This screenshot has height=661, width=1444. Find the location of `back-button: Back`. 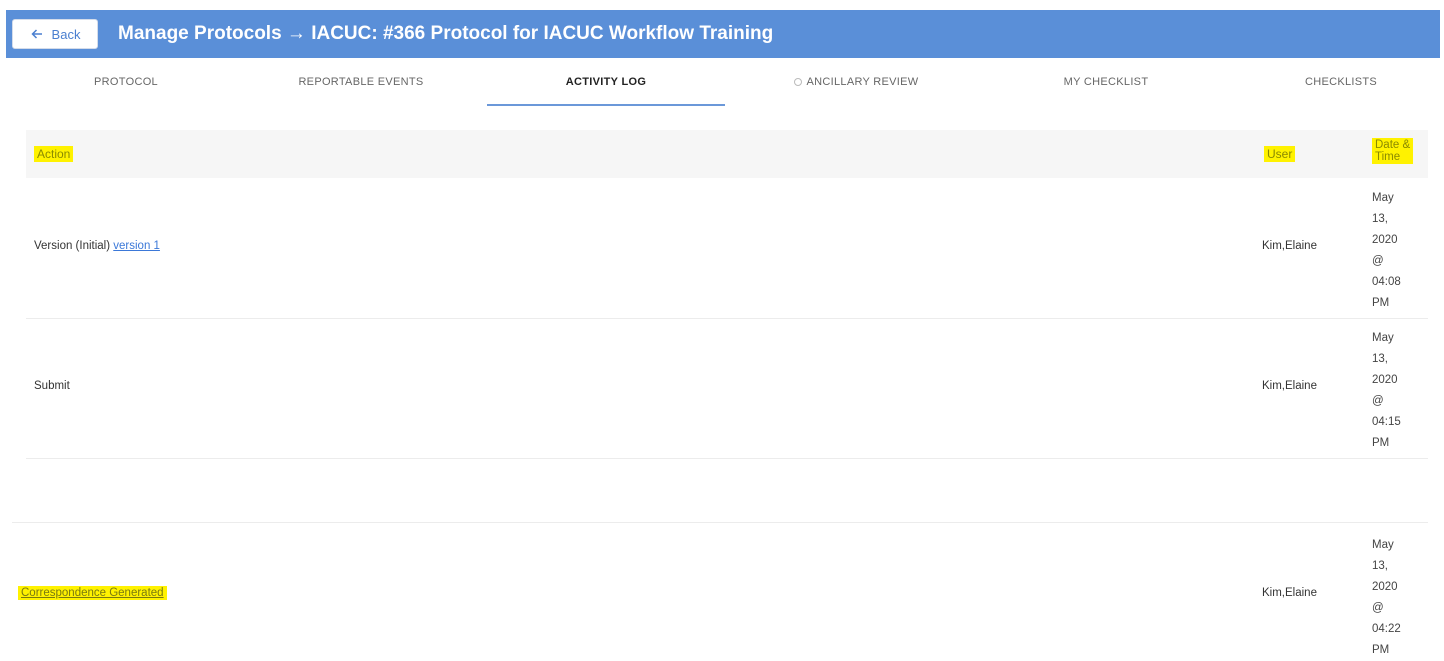

back-button: Back is located at coordinates (55, 34).